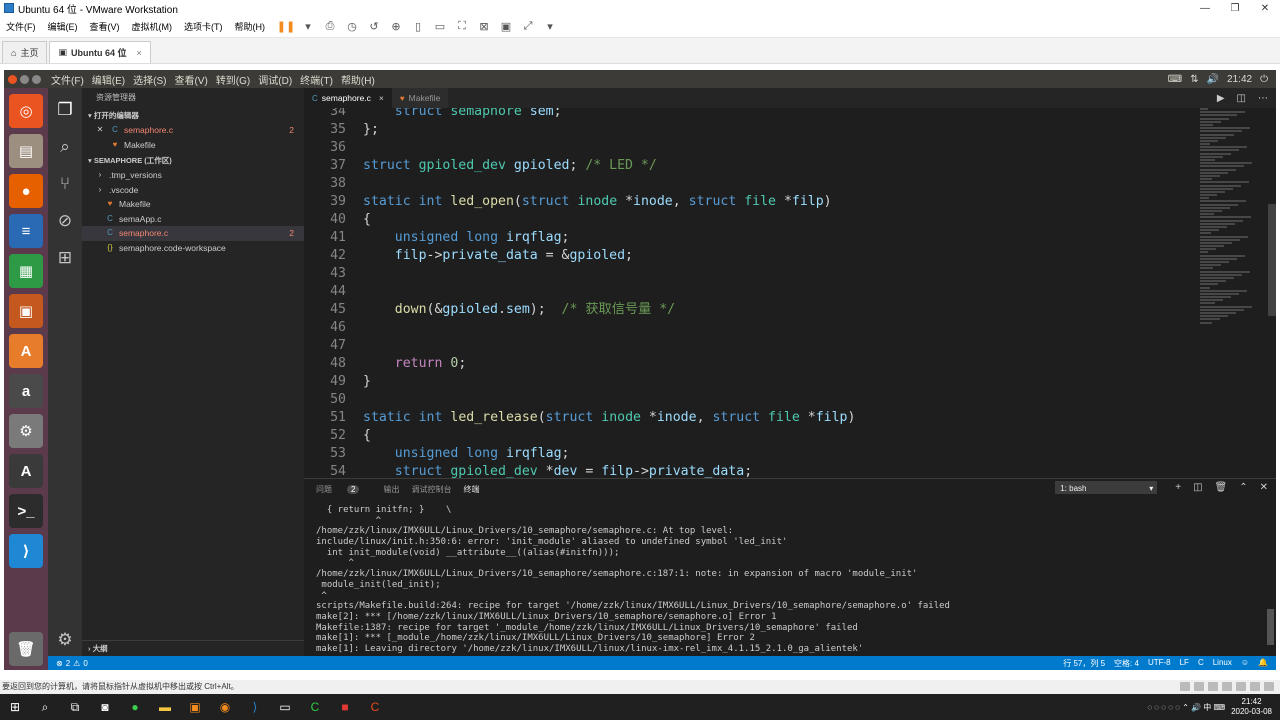  Describe the element at coordinates (1197, 487) in the screenshot. I see `split-terminal-icon: ◫` at that location.